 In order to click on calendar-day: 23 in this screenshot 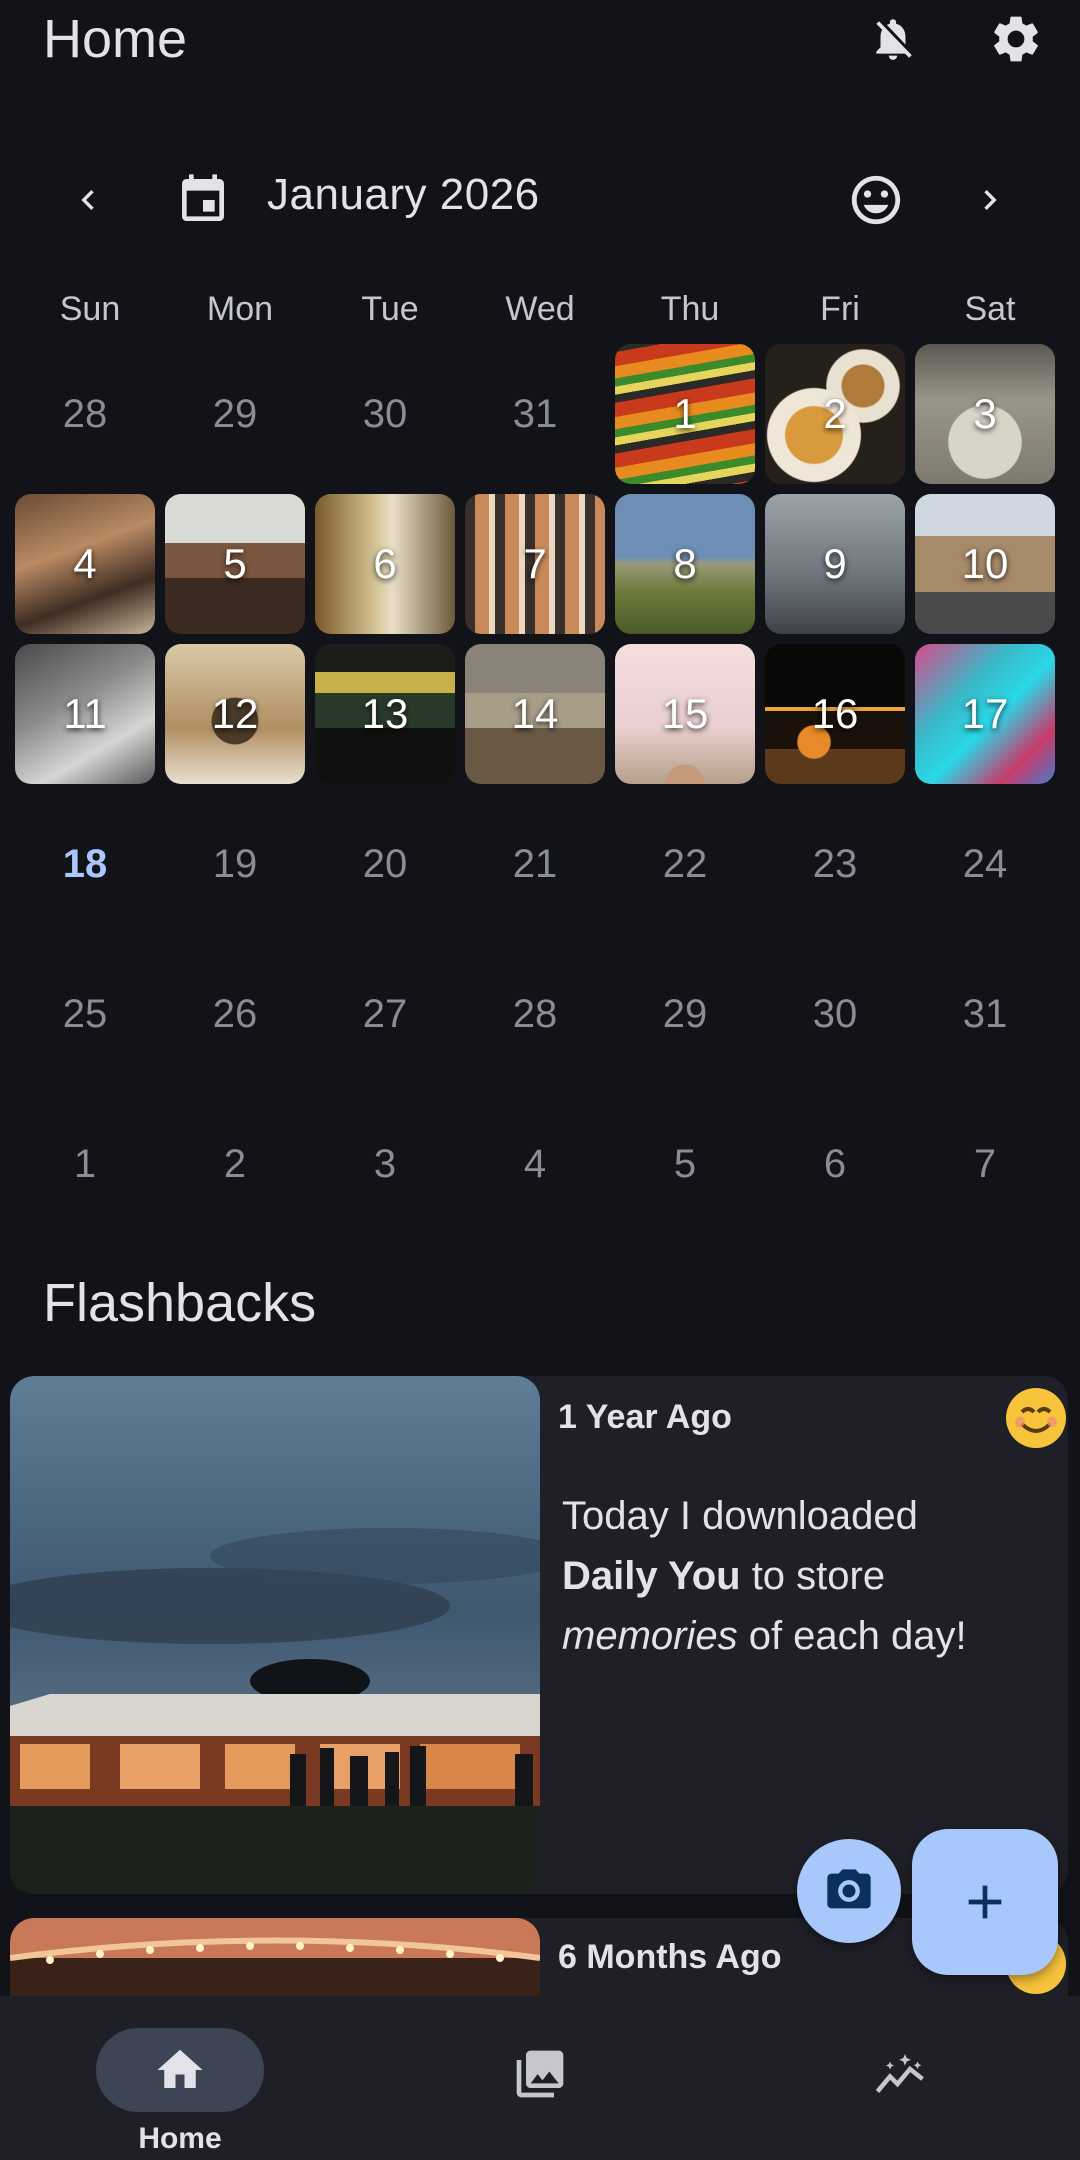, I will do `click(835, 864)`.